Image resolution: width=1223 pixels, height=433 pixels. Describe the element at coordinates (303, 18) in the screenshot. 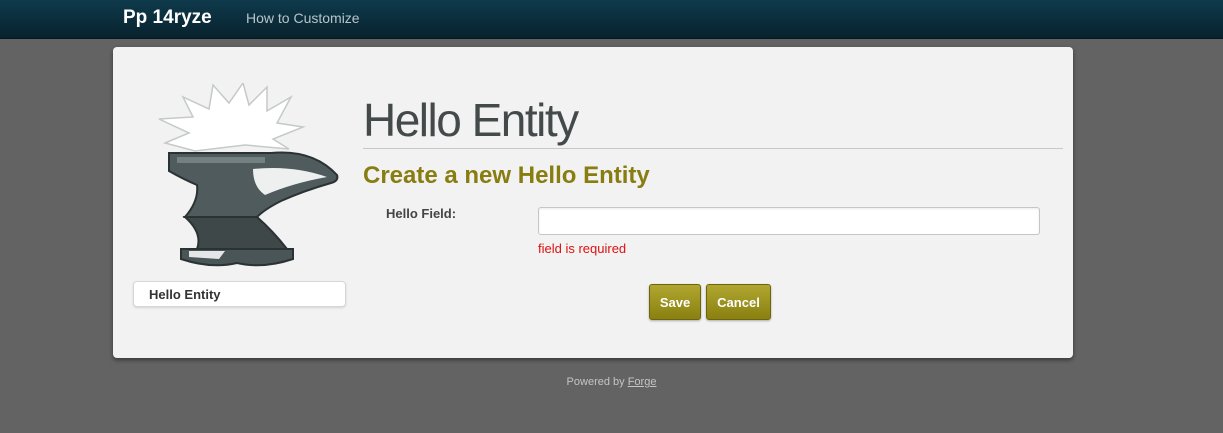

I see `how-to-customize-link: How to Customize` at that location.